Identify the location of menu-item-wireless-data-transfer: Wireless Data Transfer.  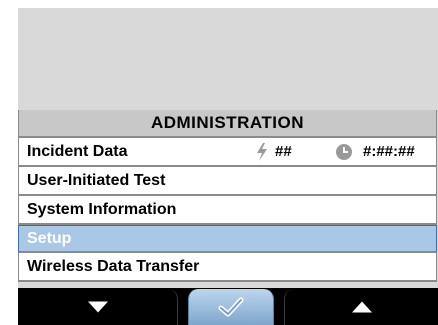
(227, 267).